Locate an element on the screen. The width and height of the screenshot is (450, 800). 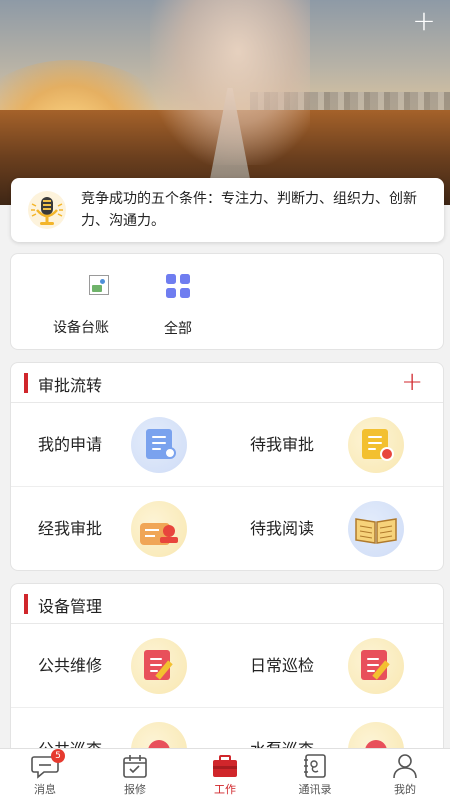
bottom-nav: 5 消息 报修 工作 通讯录 我的 is located at coordinates (225, 774).